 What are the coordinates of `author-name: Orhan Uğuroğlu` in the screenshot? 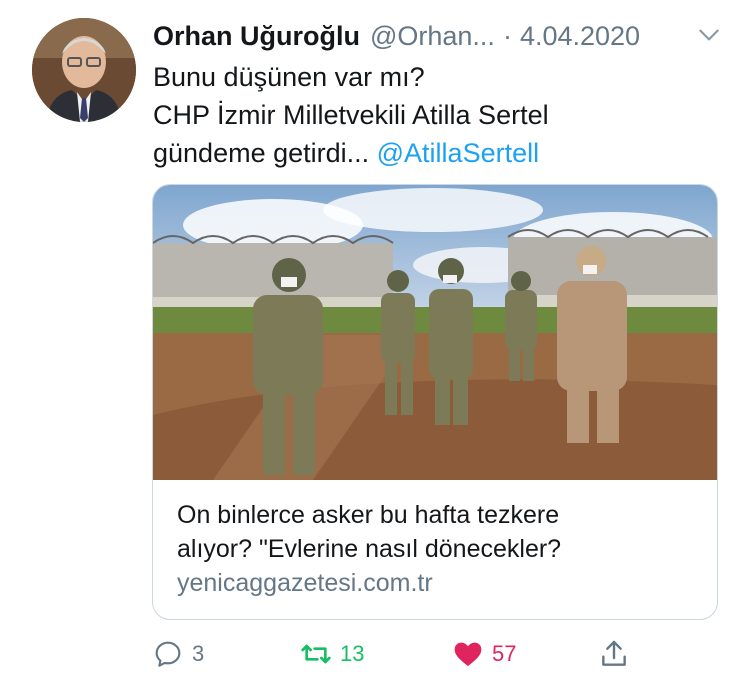 It's located at (256, 36).